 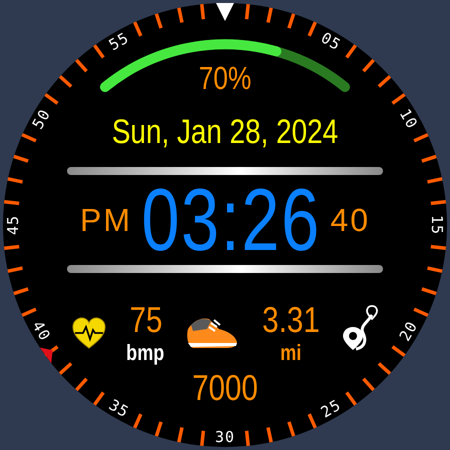 What do you see at coordinates (89, 333) in the screenshot?
I see `heart-icon` at bounding box center [89, 333].